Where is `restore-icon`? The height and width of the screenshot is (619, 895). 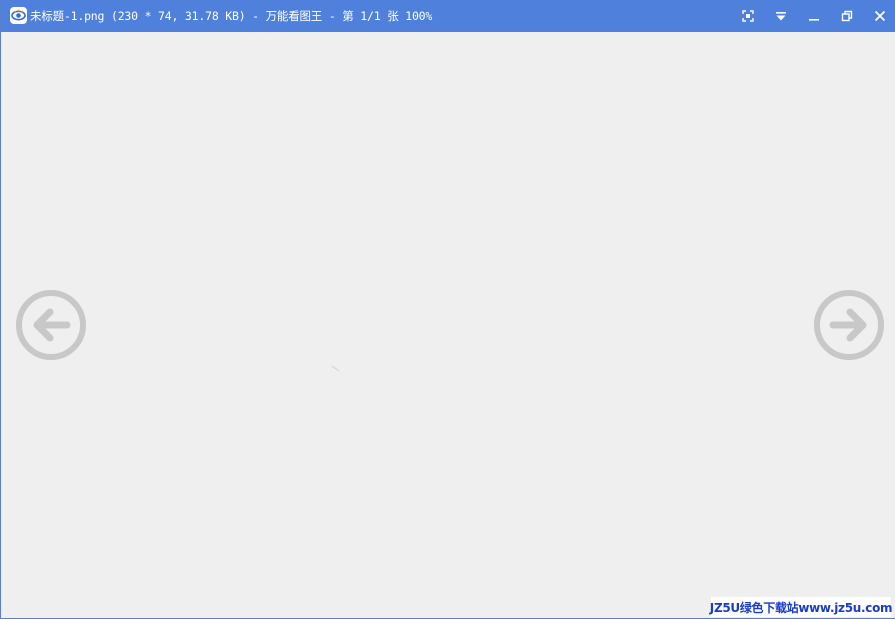 restore-icon is located at coordinates (847, 16).